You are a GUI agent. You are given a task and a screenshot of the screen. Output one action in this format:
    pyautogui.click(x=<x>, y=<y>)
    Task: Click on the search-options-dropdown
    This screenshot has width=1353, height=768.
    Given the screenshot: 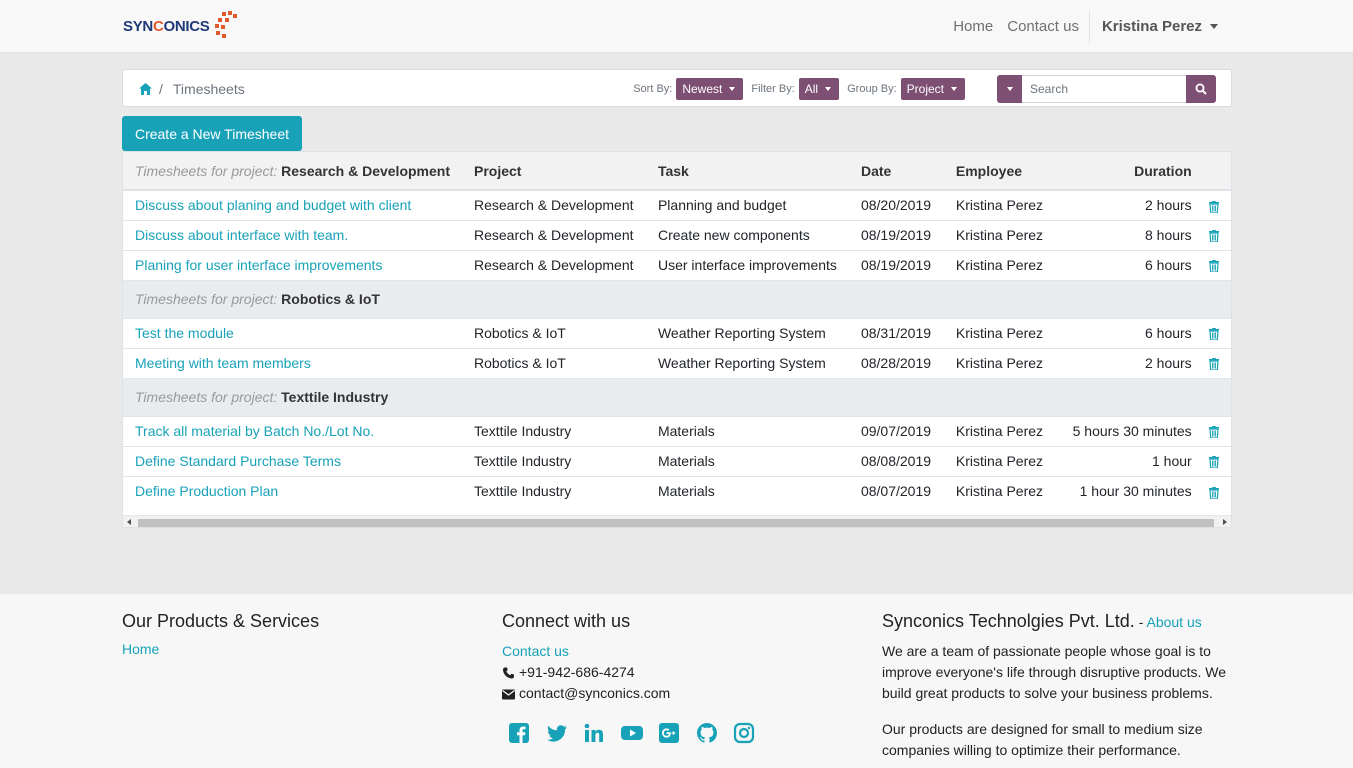 What is the action you would take?
    pyautogui.click(x=1009, y=89)
    